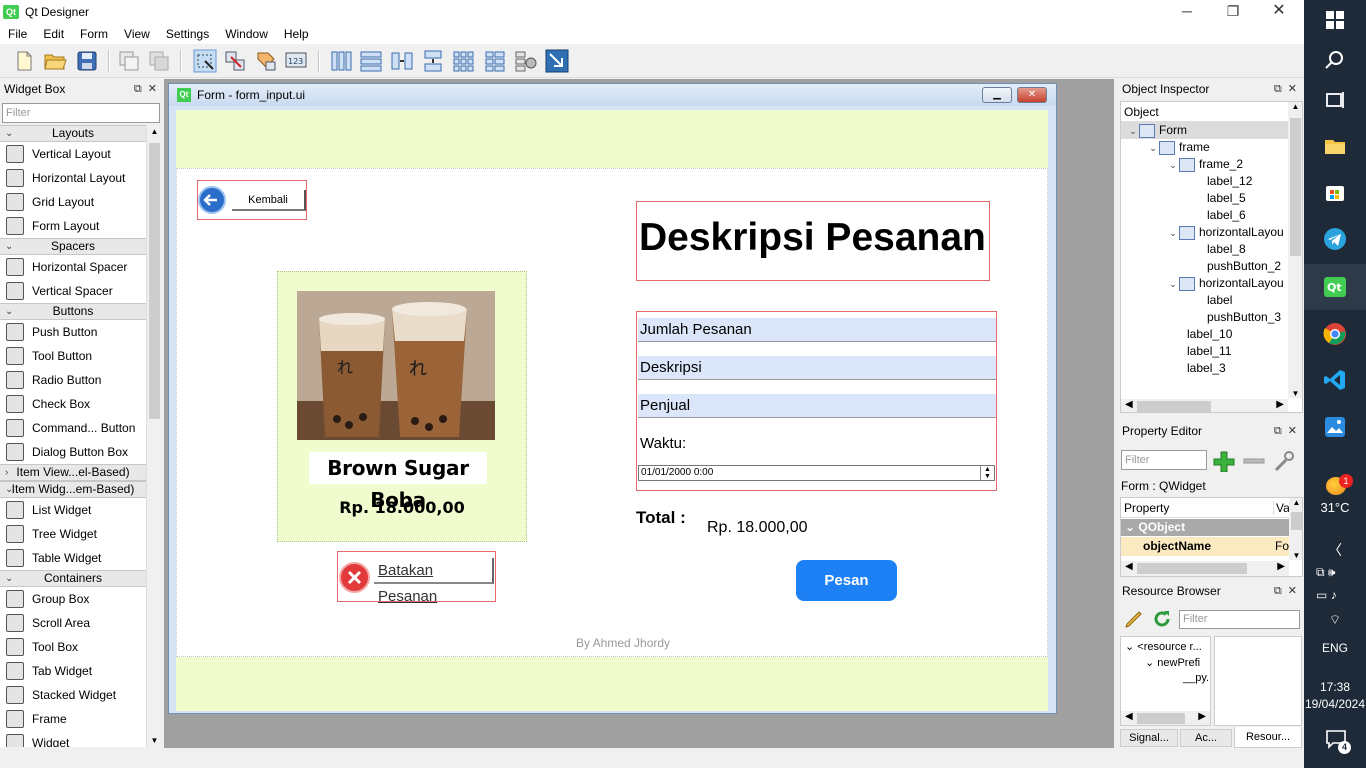 This screenshot has width=1366, height=768. I want to click on object-tree-item: pushButton_3, so click(1211, 317).